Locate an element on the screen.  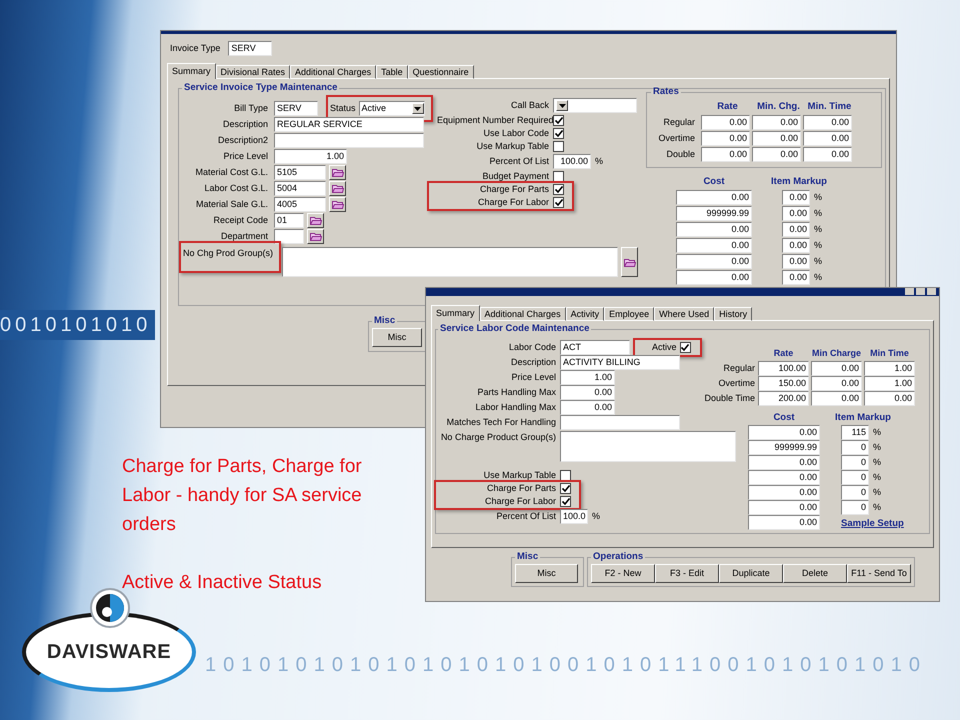
input-field: 150.00 is located at coordinates (783, 383).